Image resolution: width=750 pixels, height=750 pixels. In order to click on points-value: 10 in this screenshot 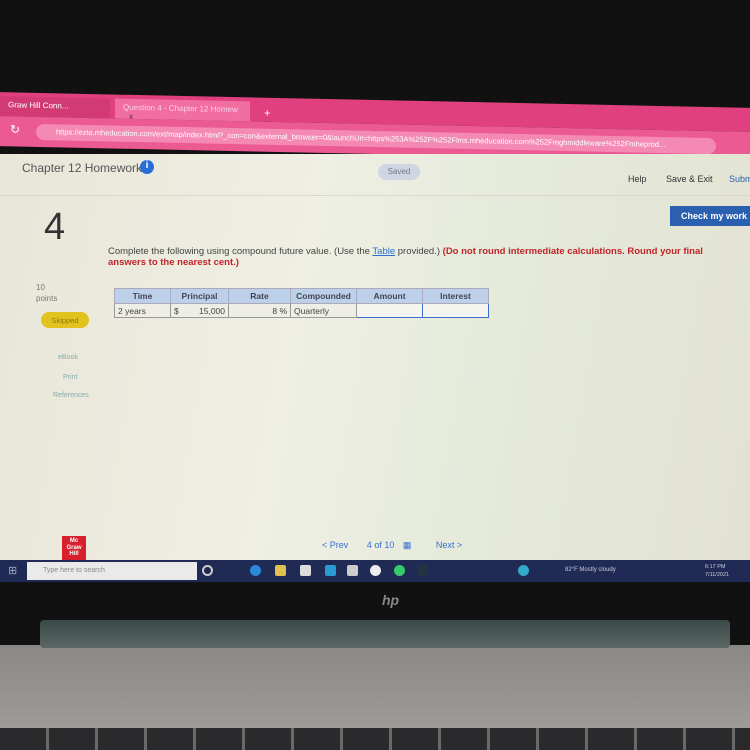, I will do `click(40, 287)`.